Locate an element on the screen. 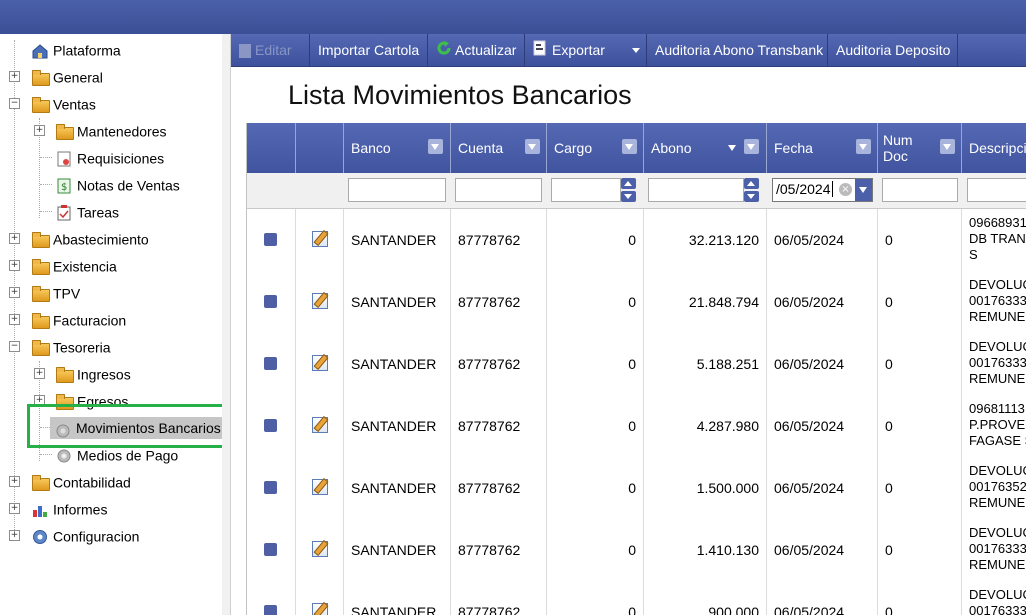 The image size is (1026, 615). edit-button: Editar is located at coordinates (270, 50).